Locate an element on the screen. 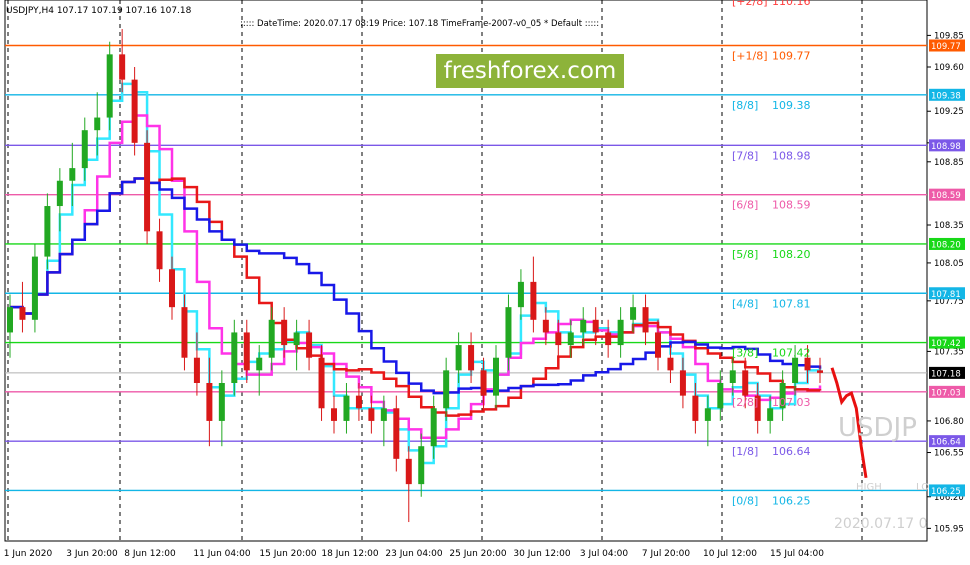 The height and width of the screenshot is (565, 970). y-tick-label: 108.85 is located at coordinates (949, 163).